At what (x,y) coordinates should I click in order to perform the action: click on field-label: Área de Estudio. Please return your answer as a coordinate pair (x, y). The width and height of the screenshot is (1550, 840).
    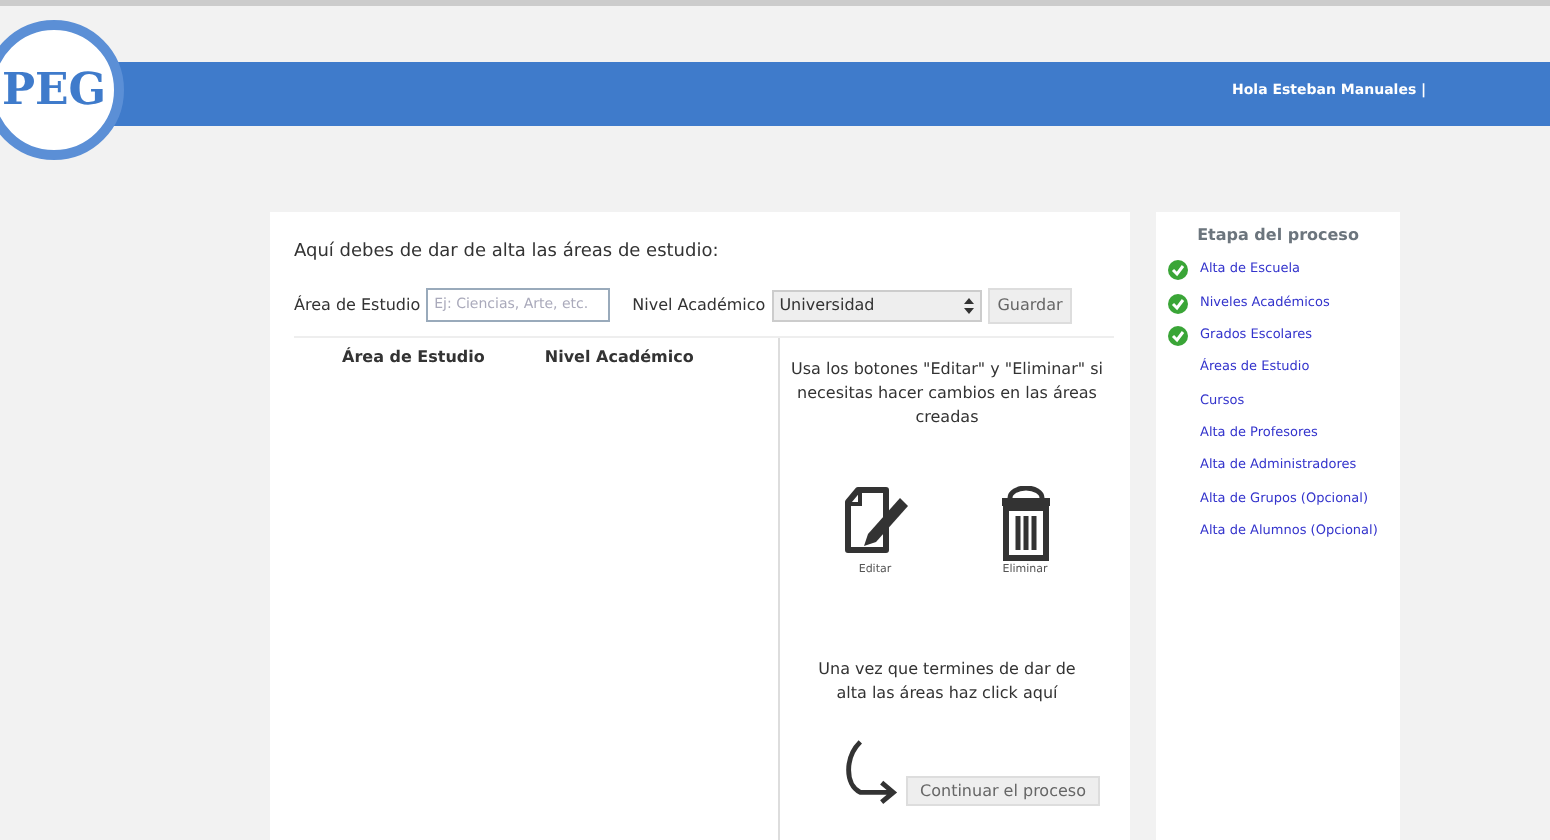
    Looking at the image, I should click on (357, 305).